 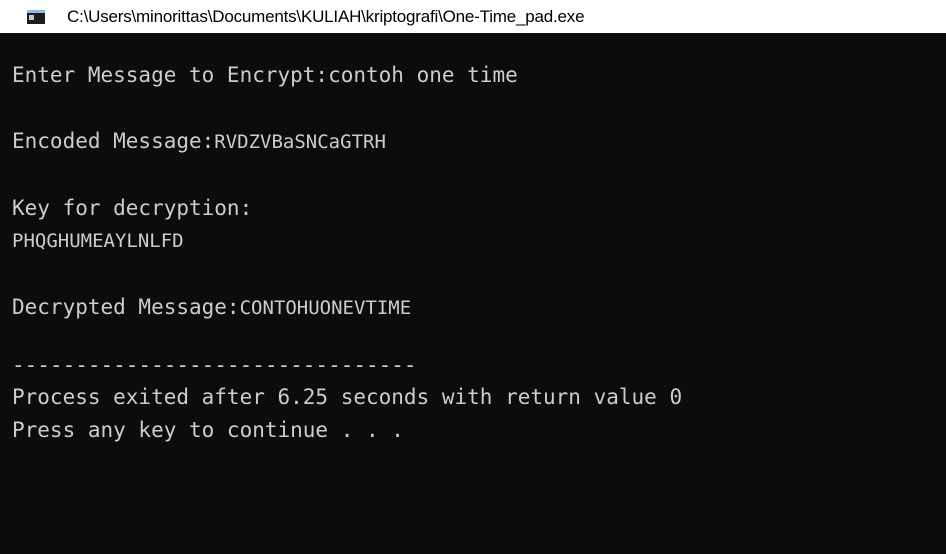 What do you see at coordinates (36, 17) in the screenshot?
I see `console-window-icon` at bounding box center [36, 17].